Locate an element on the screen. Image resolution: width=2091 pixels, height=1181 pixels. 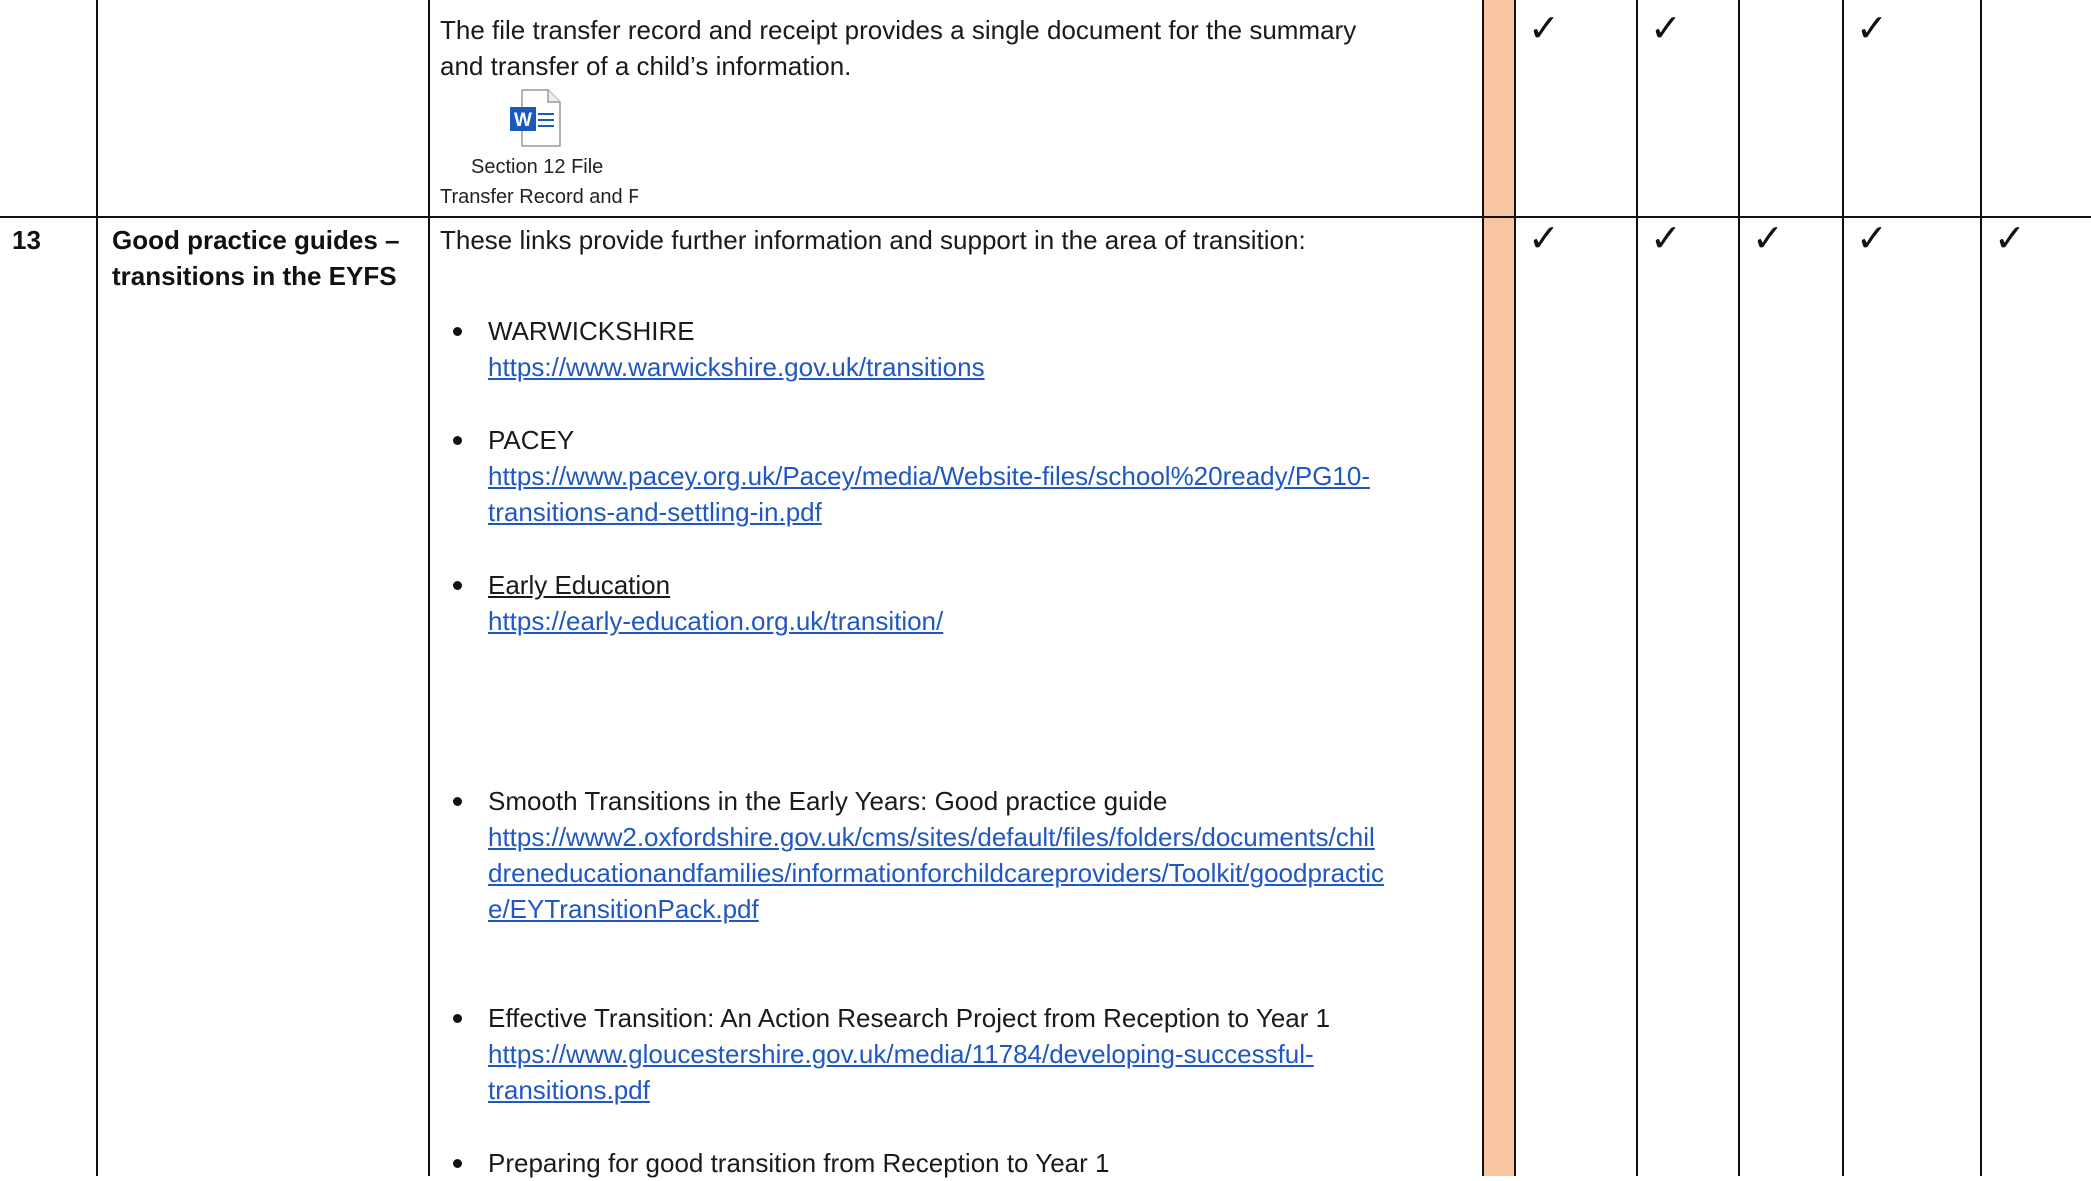
row-number: 13 is located at coordinates (26, 240).